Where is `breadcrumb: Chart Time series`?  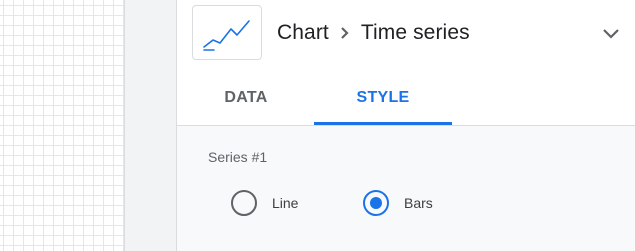
breadcrumb: Chart Time series is located at coordinates (373, 33).